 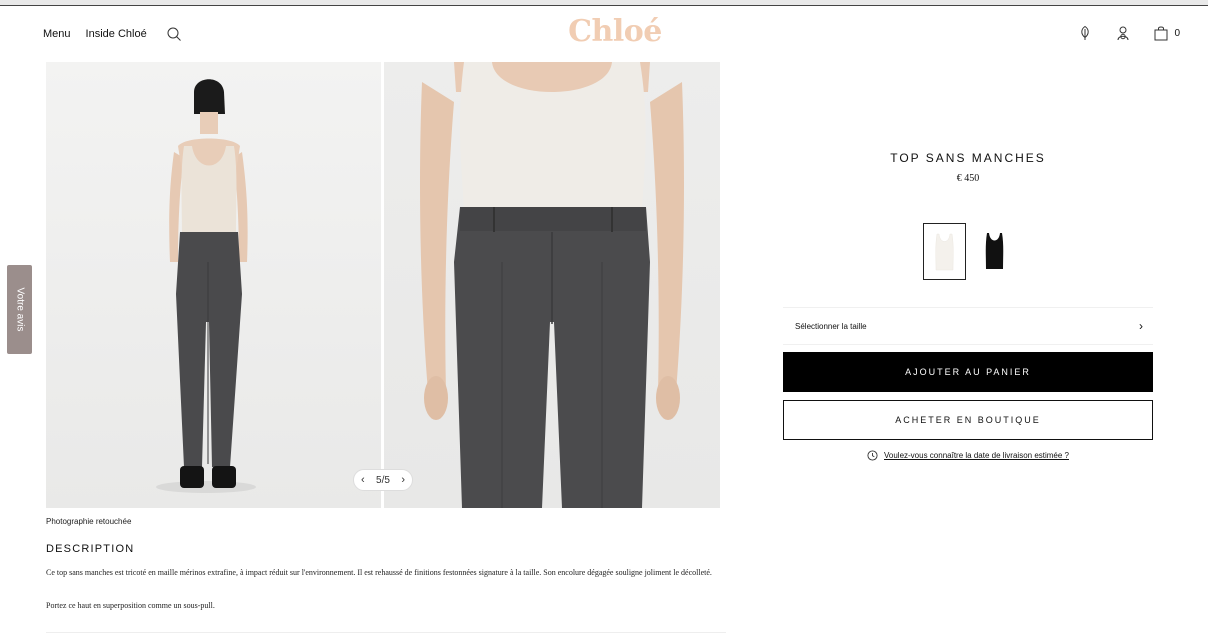 I want to click on product-details: TOP SANS MANCHES € 450, so click(x=968, y=167).